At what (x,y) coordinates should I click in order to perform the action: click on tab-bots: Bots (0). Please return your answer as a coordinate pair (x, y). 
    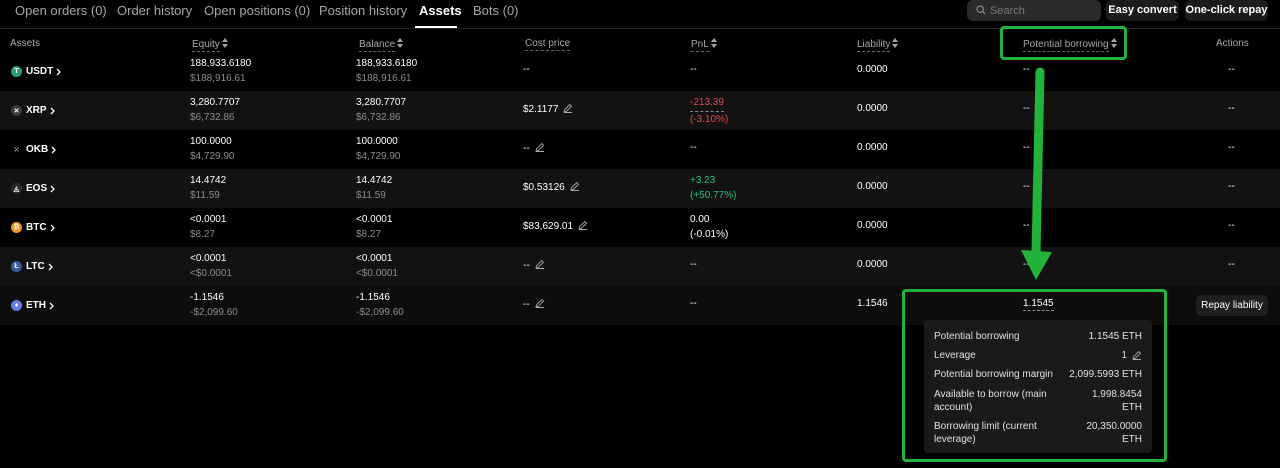
    Looking at the image, I should click on (496, 10).